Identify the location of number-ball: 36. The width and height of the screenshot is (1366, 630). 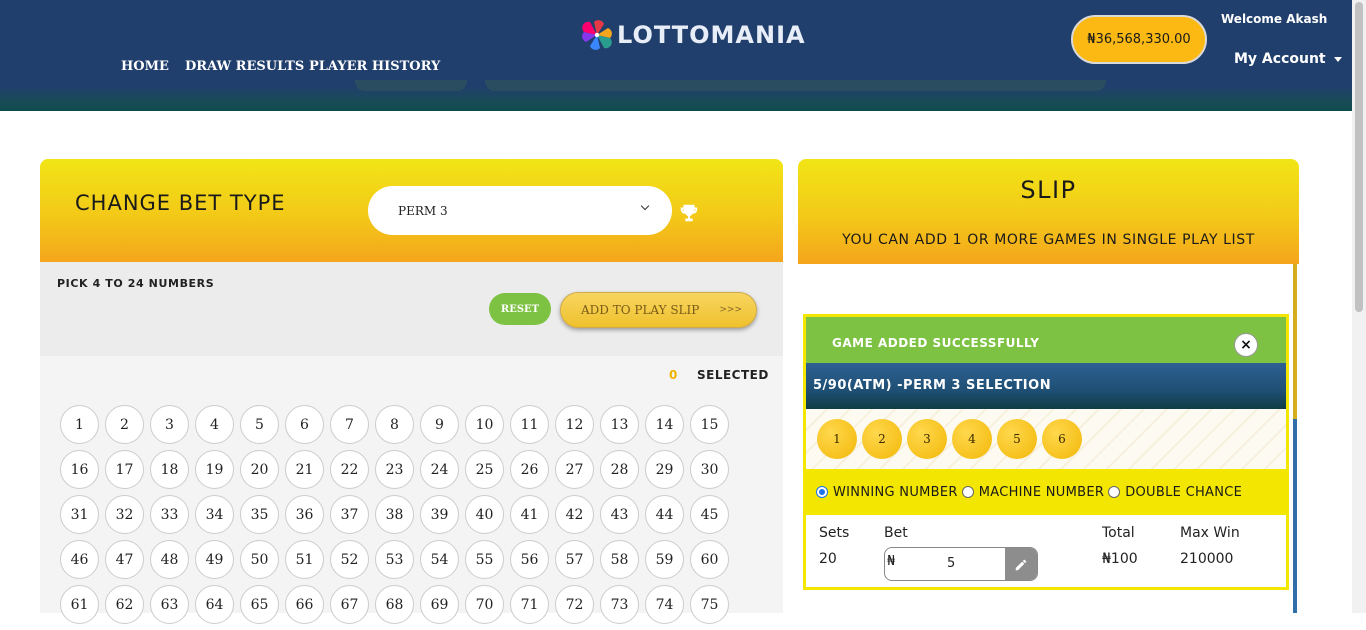
(304, 514).